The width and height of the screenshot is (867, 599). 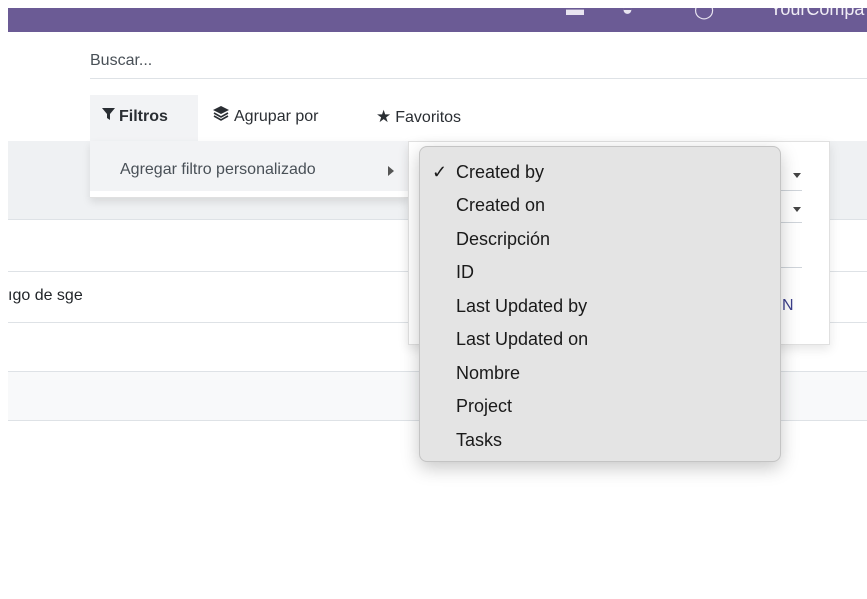 What do you see at coordinates (600, 373) in the screenshot?
I see `field-option: Nombre` at bounding box center [600, 373].